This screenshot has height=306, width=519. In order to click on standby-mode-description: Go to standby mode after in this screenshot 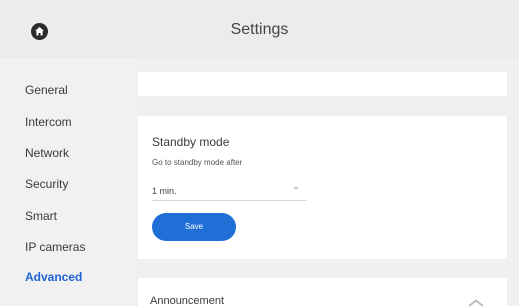, I will do `click(197, 162)`.